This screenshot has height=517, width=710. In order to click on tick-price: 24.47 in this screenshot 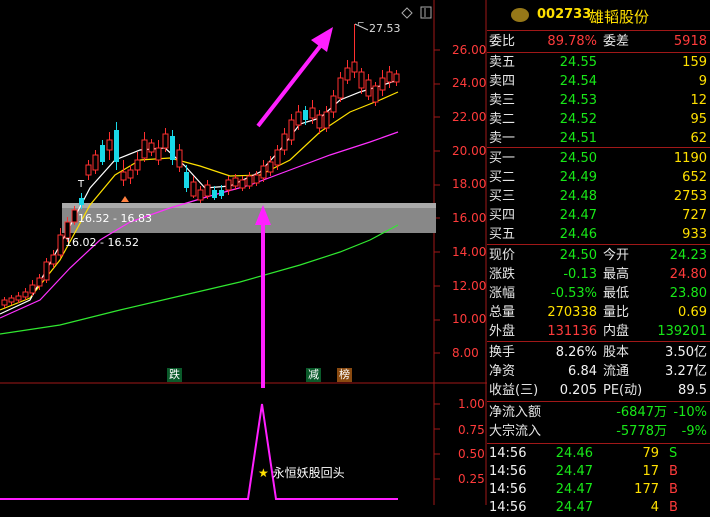, I will do `click(574, 489)`.